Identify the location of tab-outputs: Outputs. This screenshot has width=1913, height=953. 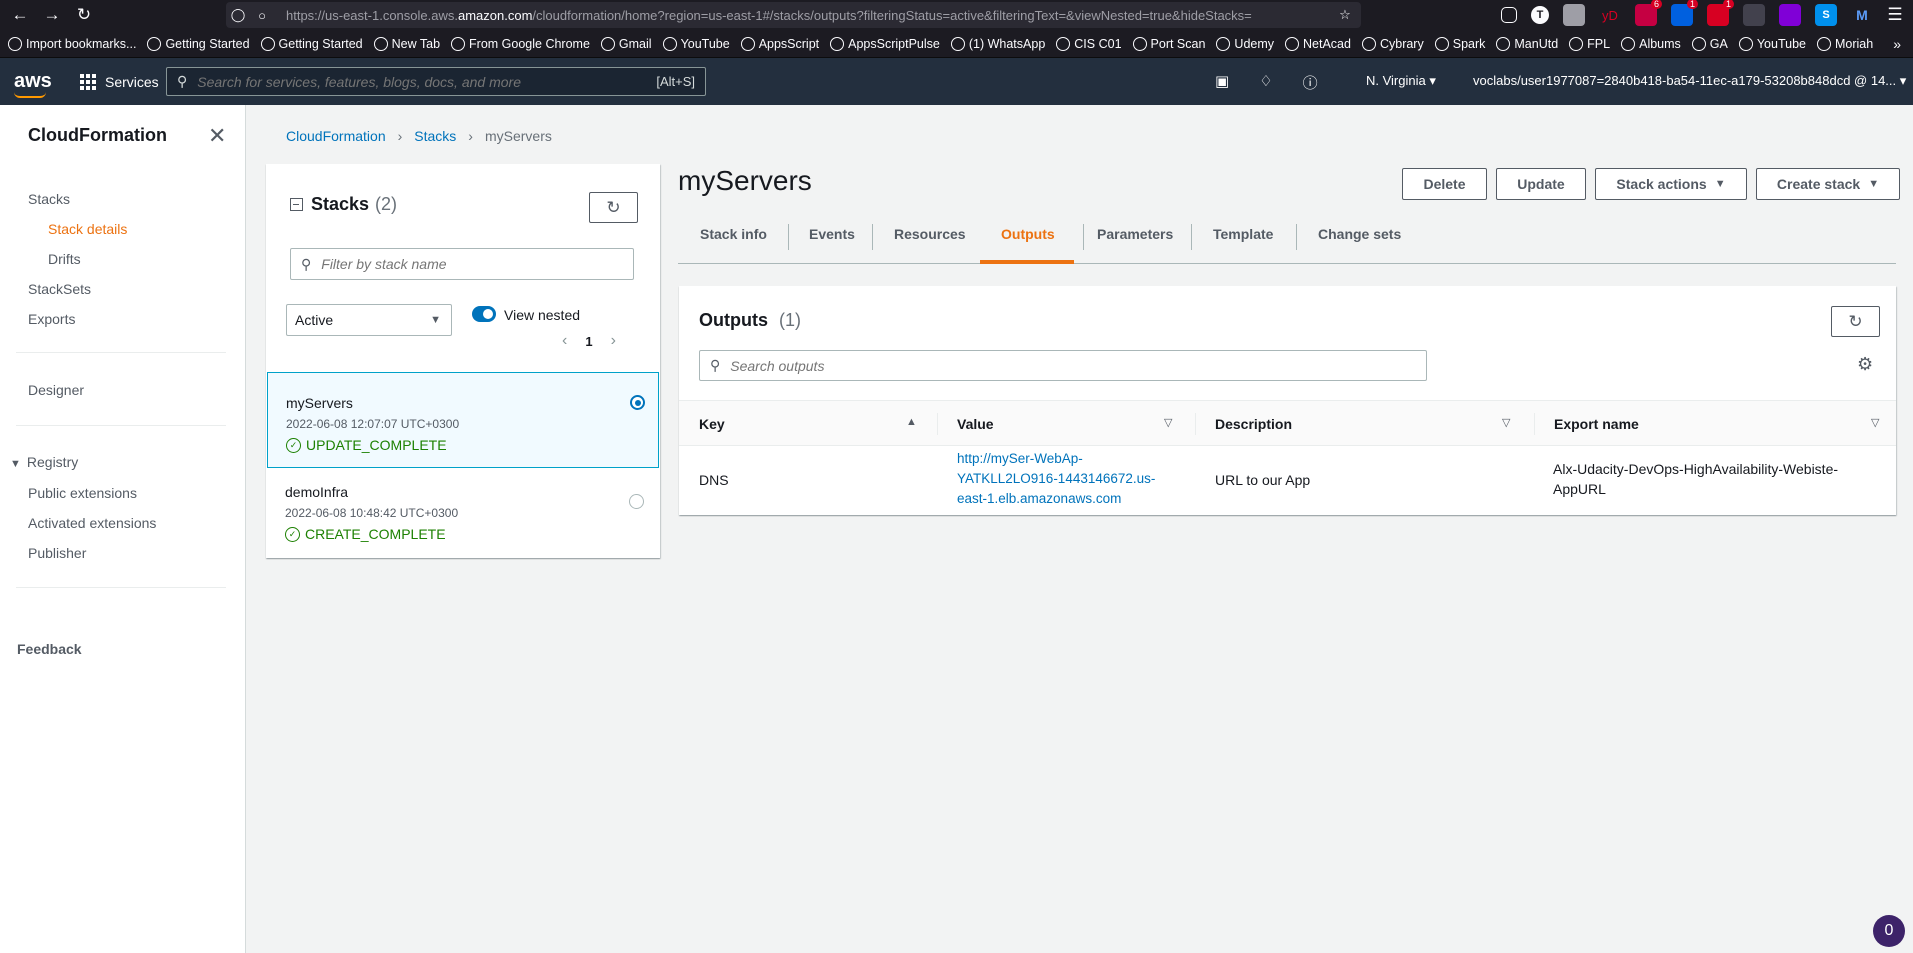
(1028, 234).